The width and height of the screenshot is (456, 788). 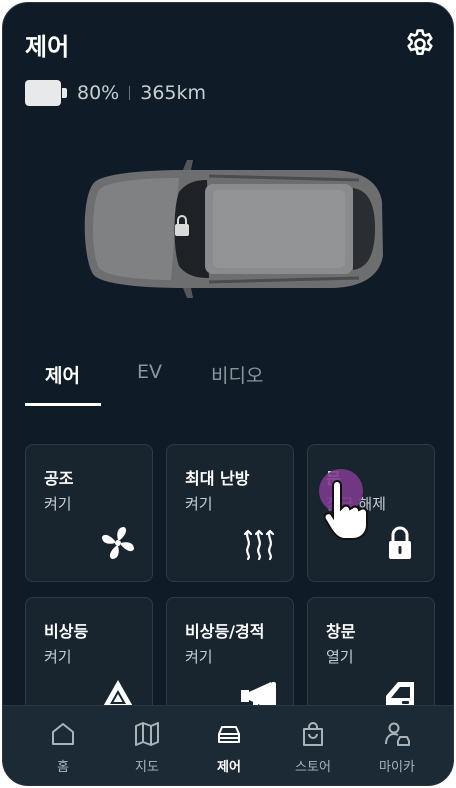 What do you see at coordinates (313, 734) in the screenshot?
I see `shopping-bag-icon` at bounding box center [313, 734].